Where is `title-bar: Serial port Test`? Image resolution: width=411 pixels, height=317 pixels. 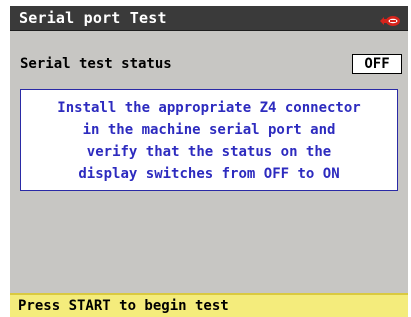 title-bar: Serial port Test is located at coordinates (209, 18).